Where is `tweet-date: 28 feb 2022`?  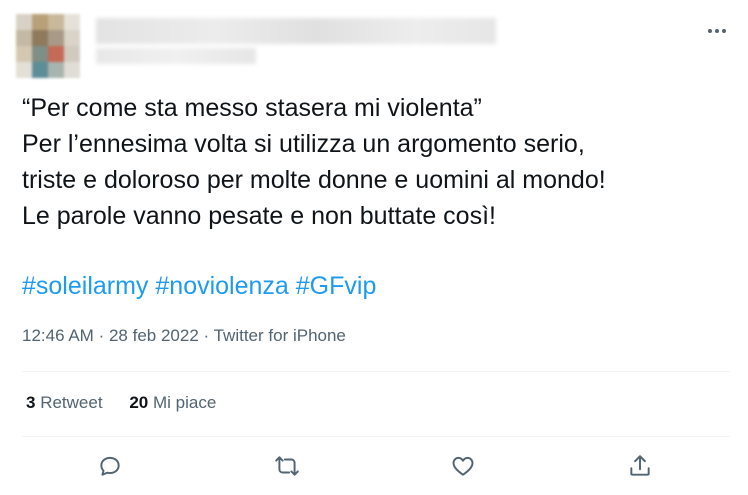
tweet-date: 28 feb 2022 is located at coordinates (154, 335).